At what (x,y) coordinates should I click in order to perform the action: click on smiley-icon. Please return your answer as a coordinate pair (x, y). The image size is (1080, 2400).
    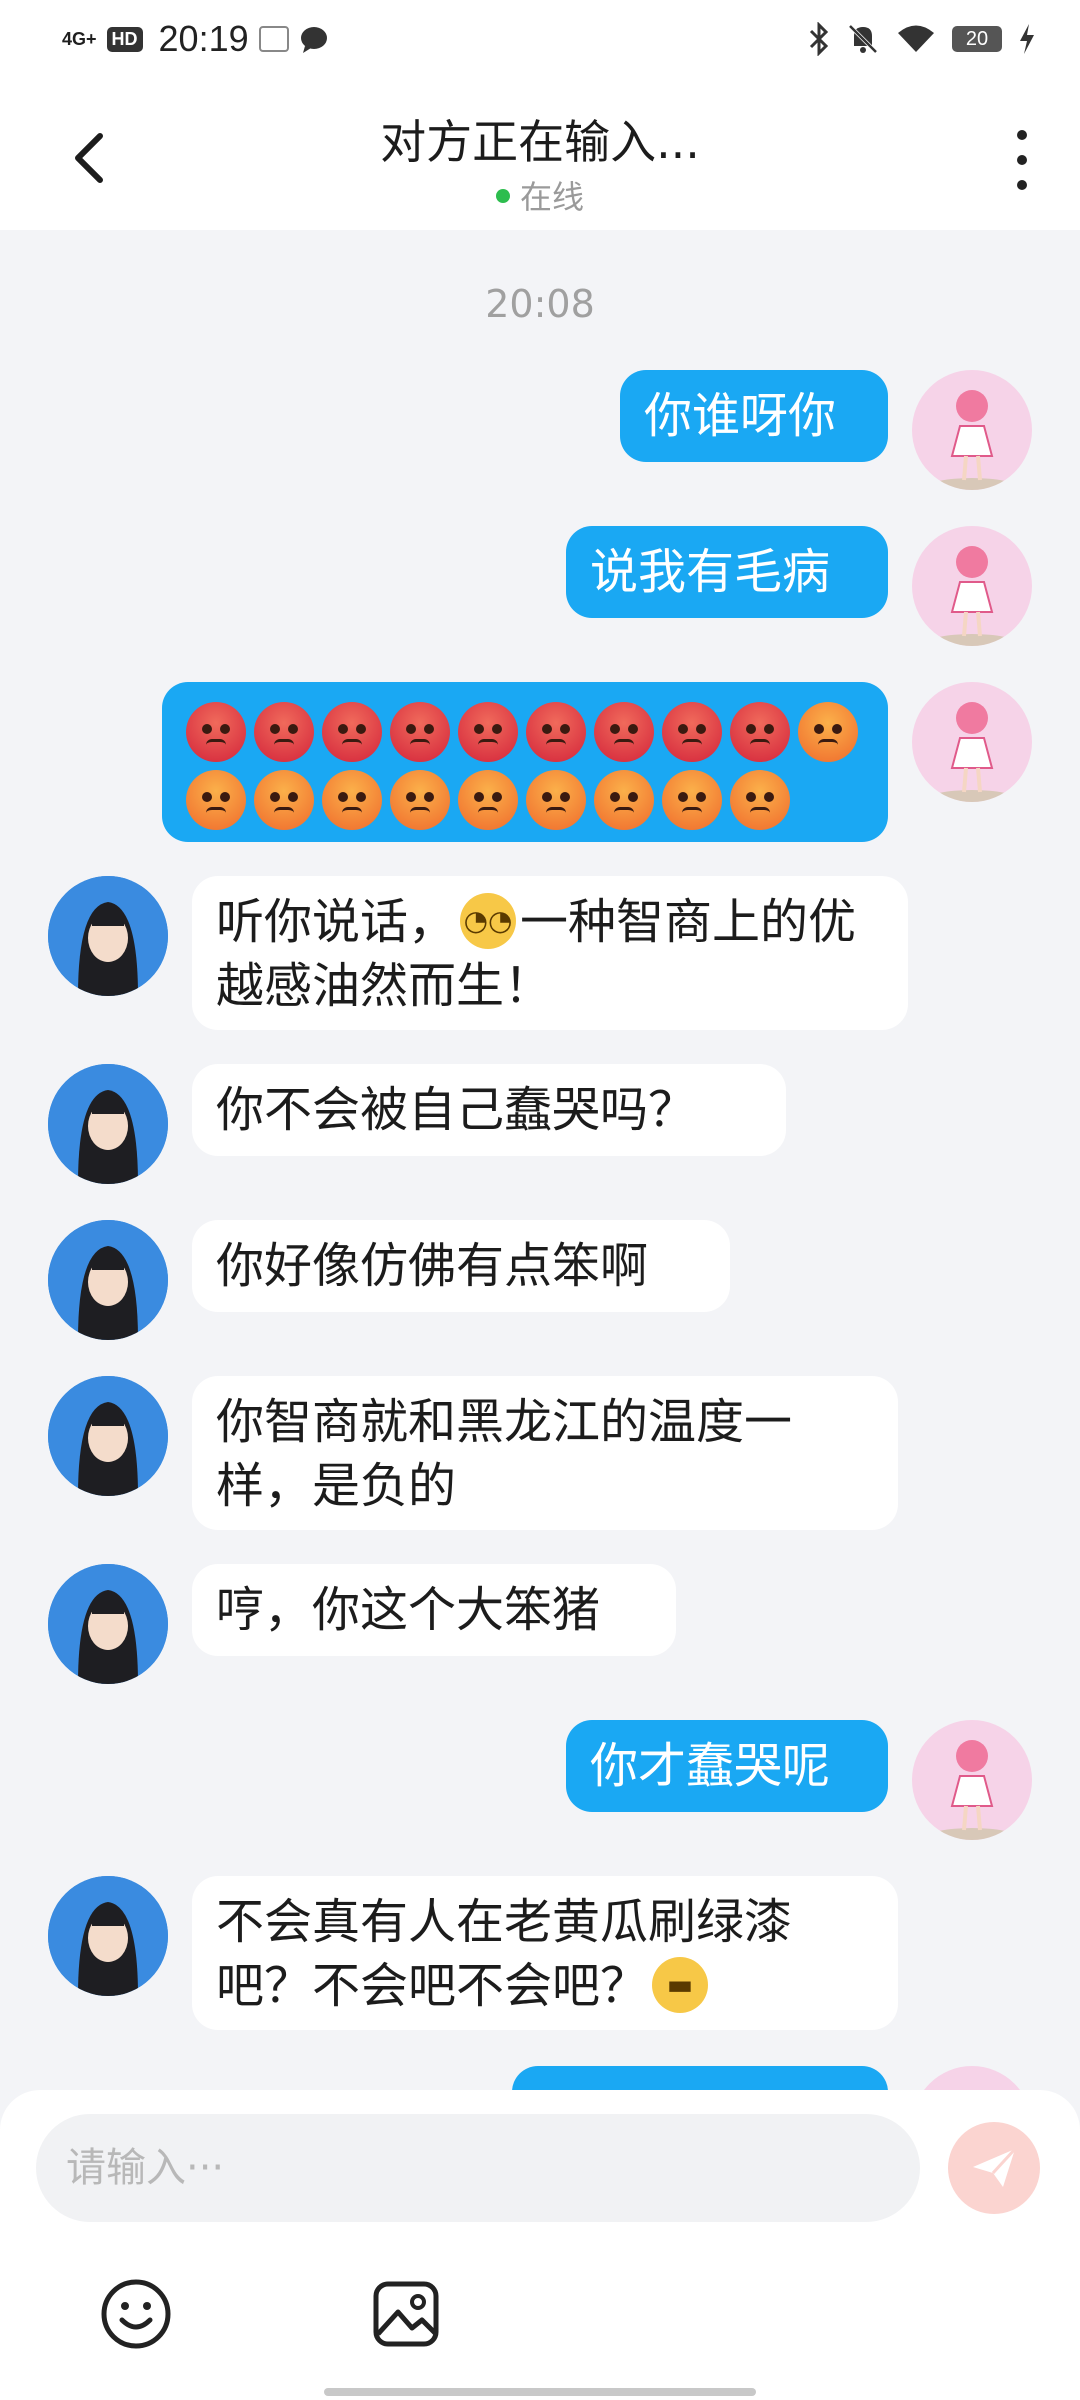
    Looking at the image, I should click on (136, 2314).